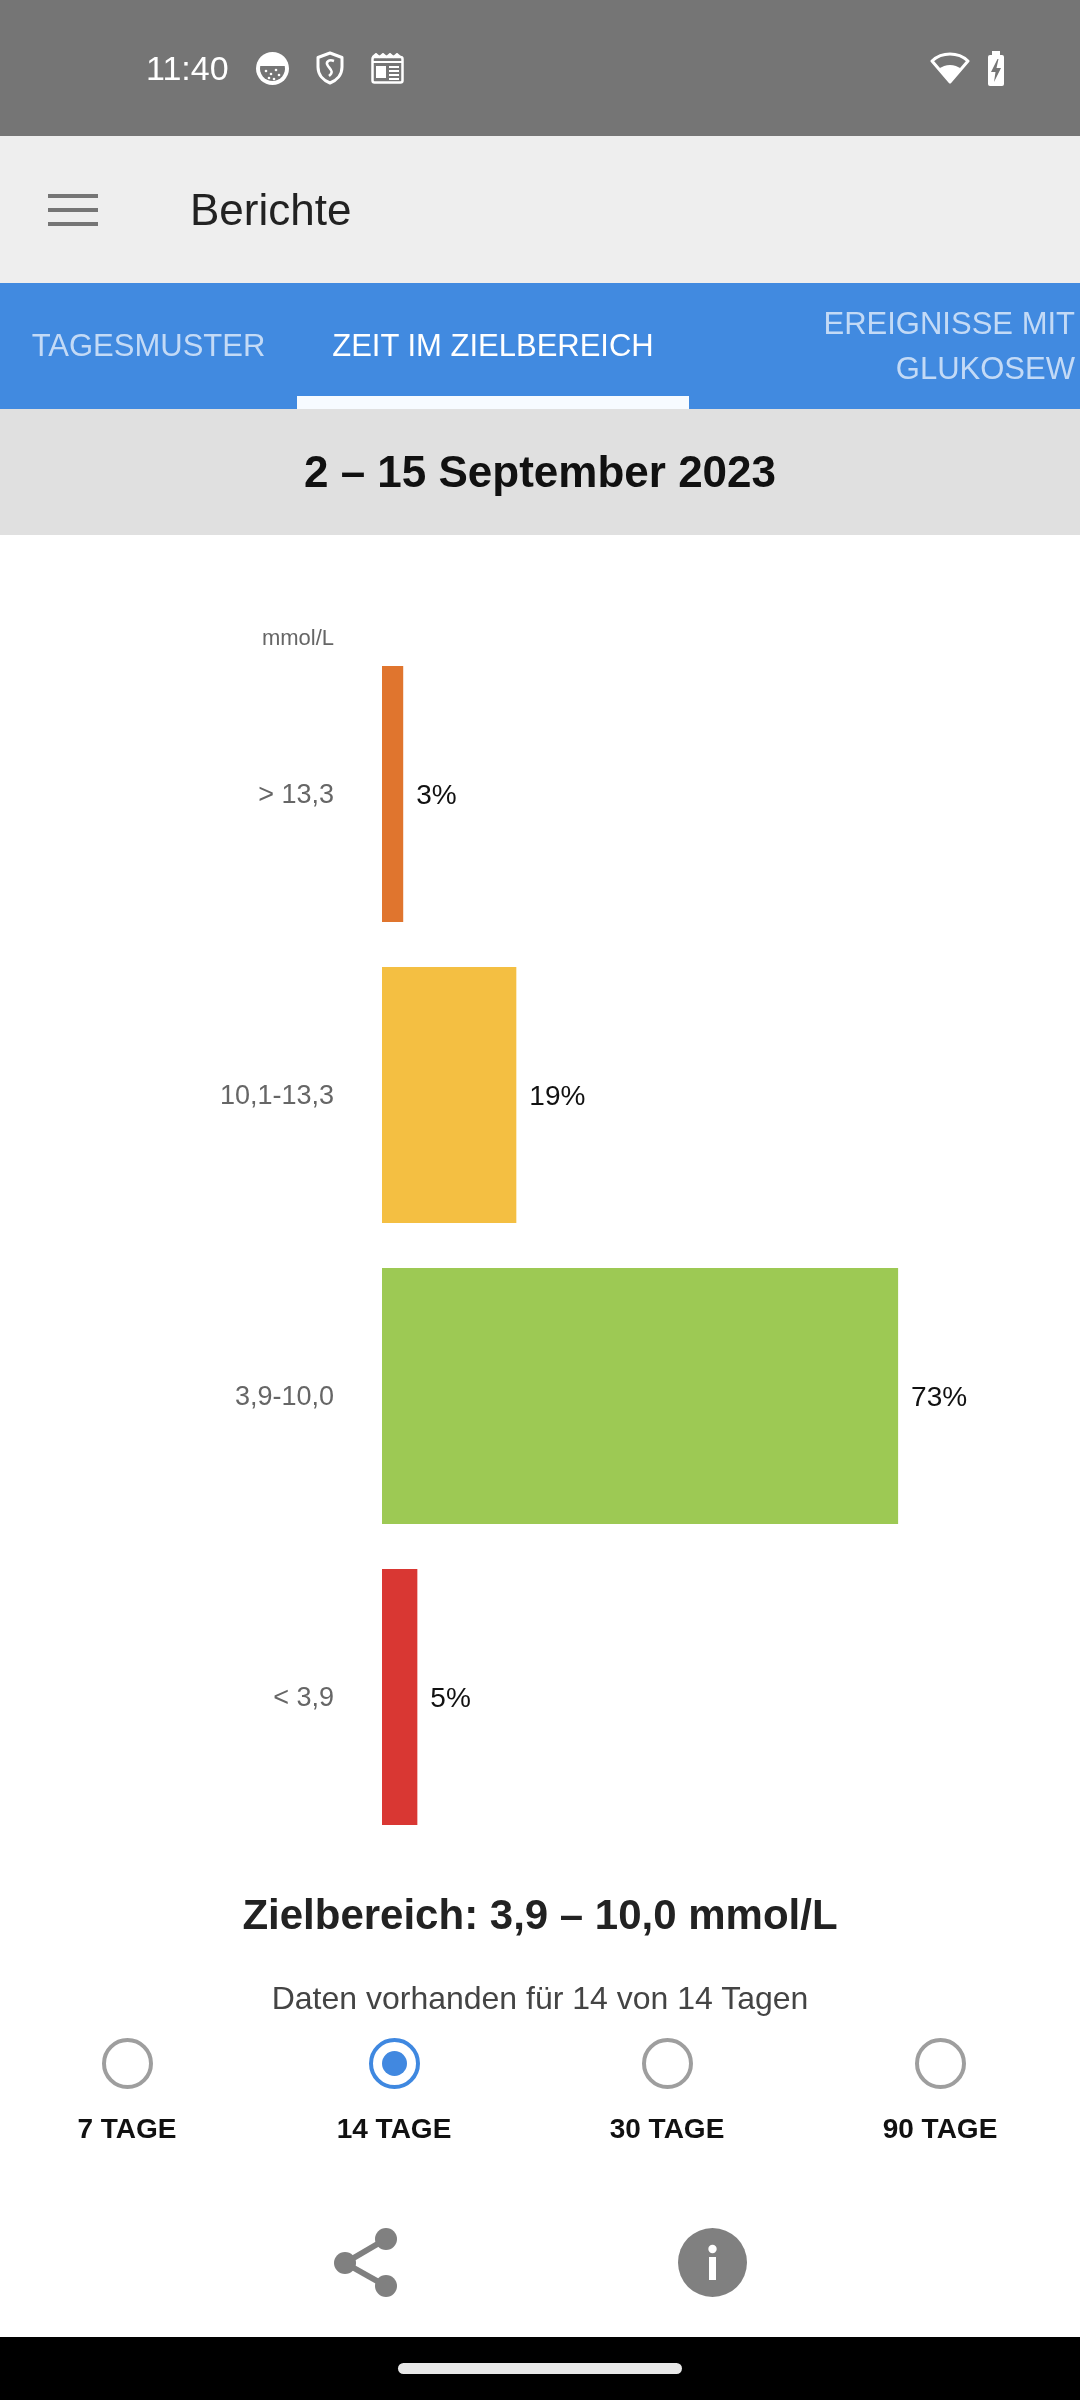 The height and width of the screenshot is (2400, 1080). Describe the element at coordinates (73, 209) in the screenshot. I see `menu-icon` at that location.